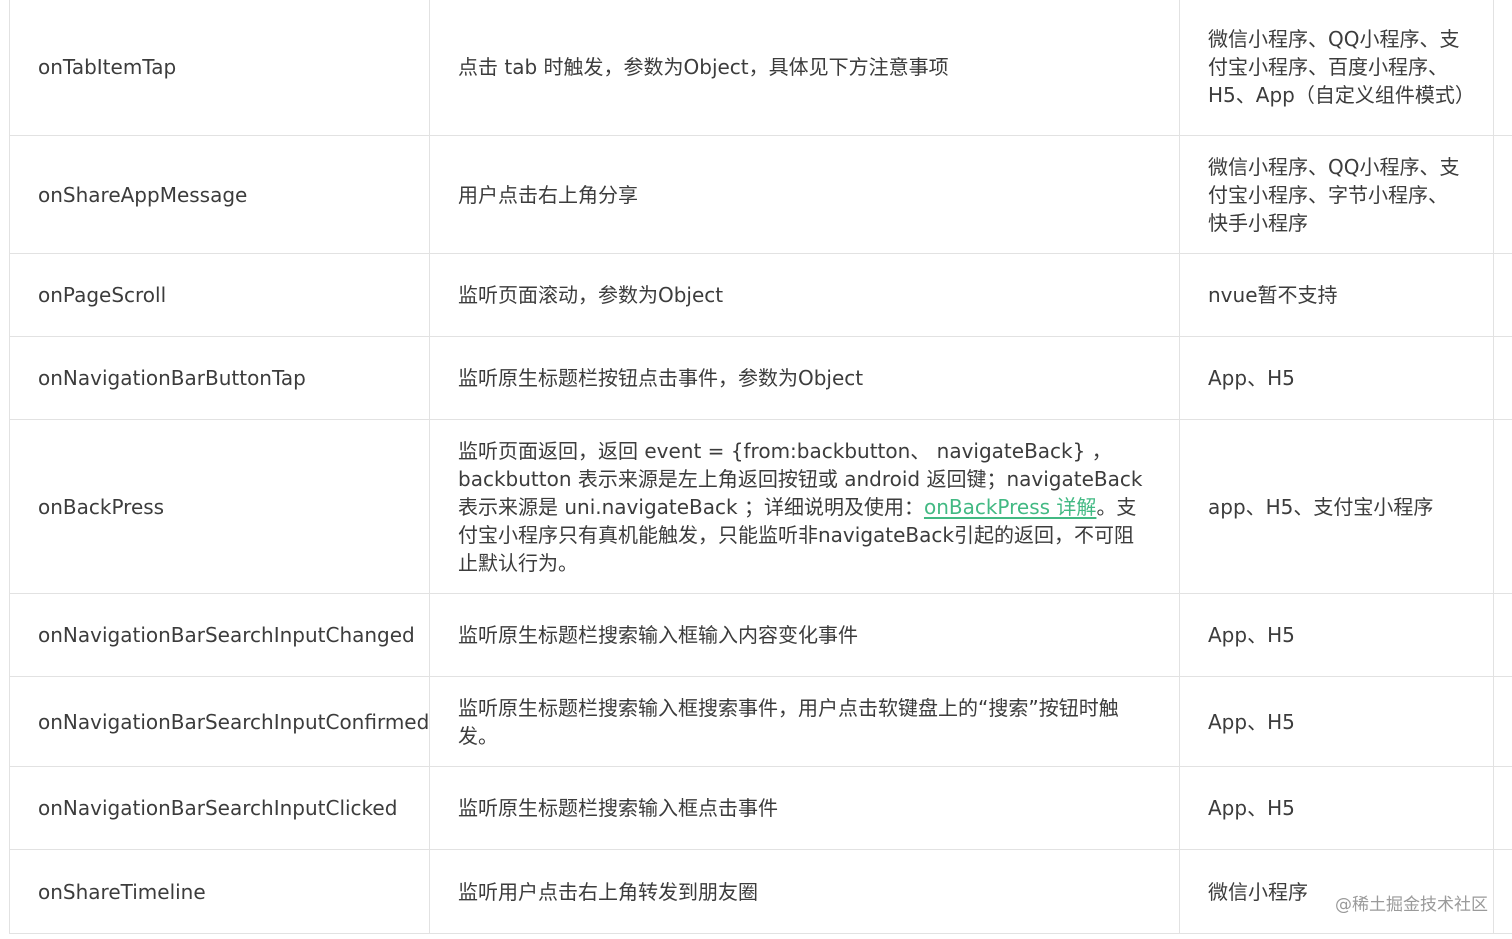 The image size is (1512, 939). I want to click on table-row: onShareTimeline 监听用户点击右上角转发到朋友圈 微信小程序, so click(760, 891).